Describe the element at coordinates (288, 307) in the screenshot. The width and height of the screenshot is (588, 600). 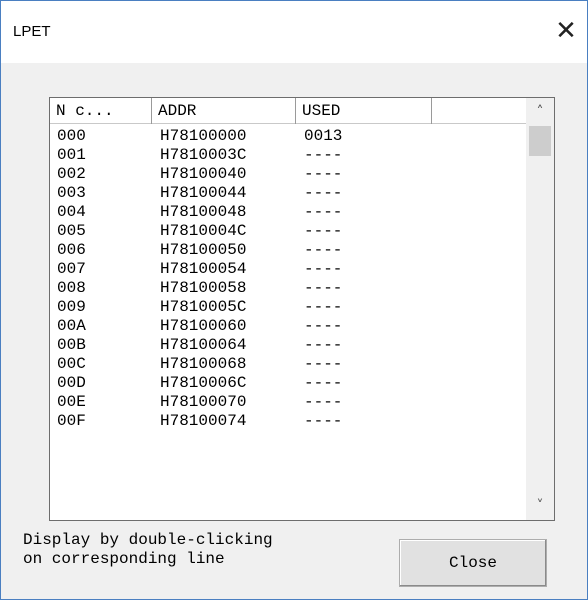
I see `table-row: 009 H7810005C ----` at that location.